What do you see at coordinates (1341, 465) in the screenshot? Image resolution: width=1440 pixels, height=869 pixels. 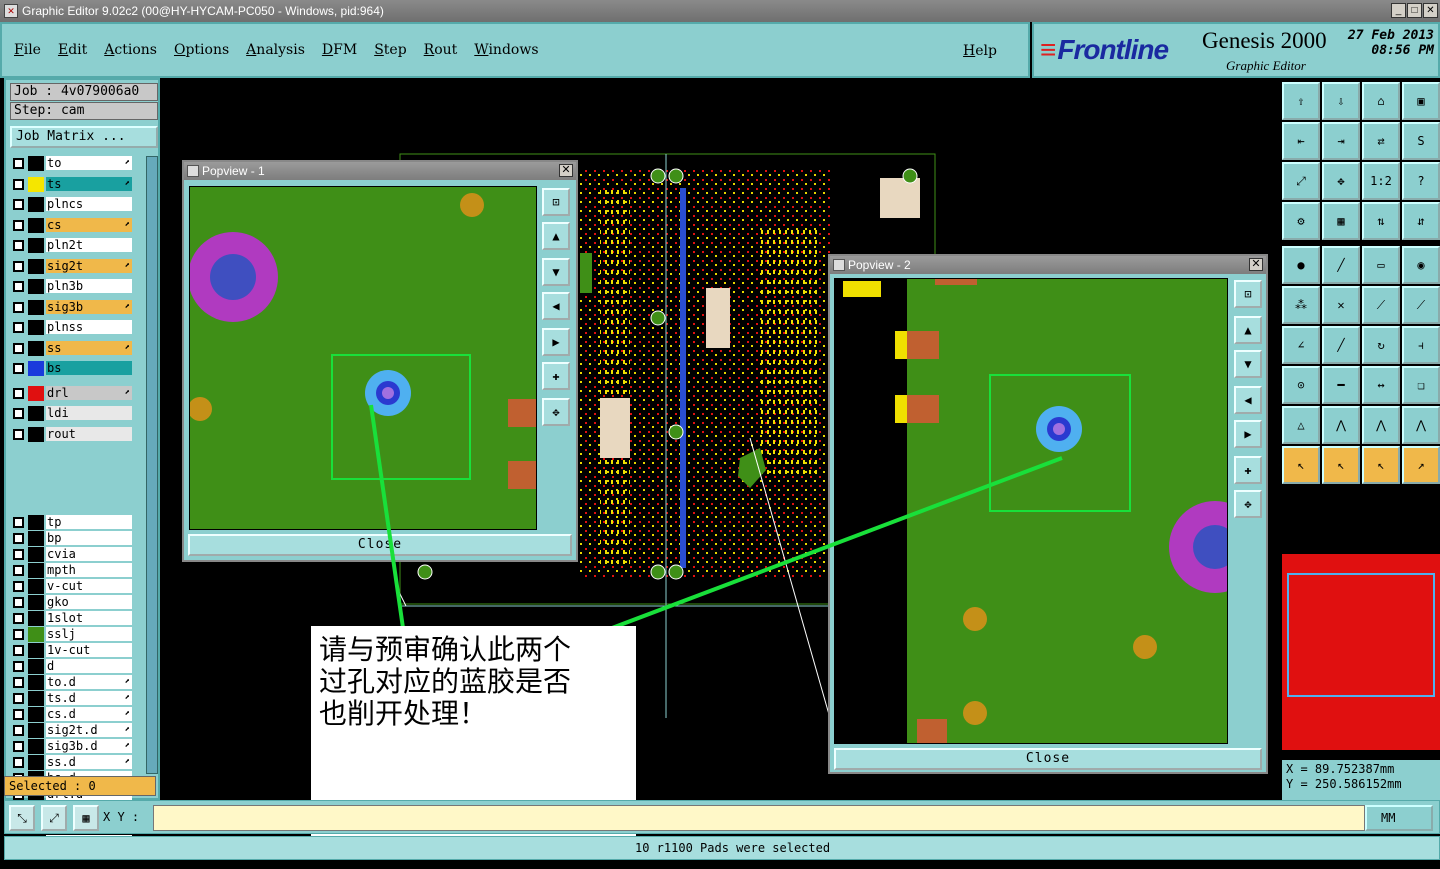 I see `select-icon: ↖` at bounding box center [1341, 465].